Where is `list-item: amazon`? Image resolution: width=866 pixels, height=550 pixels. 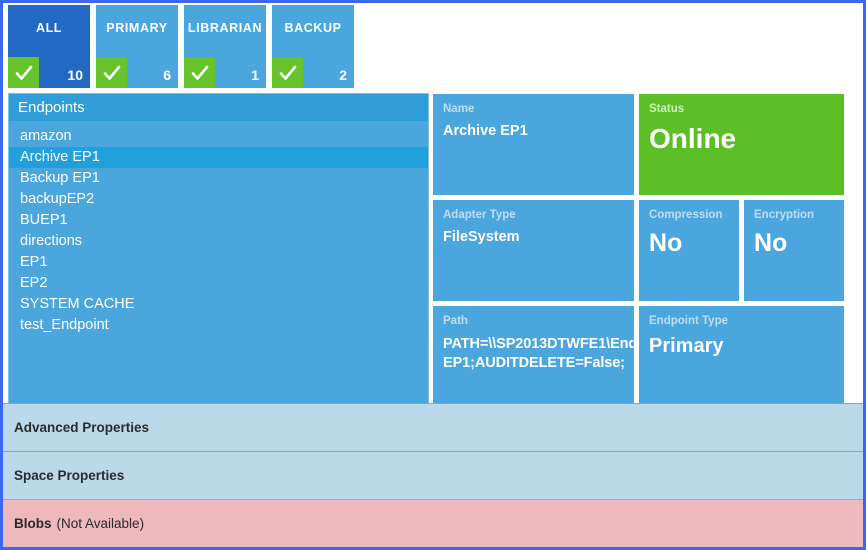 list-item: amazon is located at coordinates (218, 136).